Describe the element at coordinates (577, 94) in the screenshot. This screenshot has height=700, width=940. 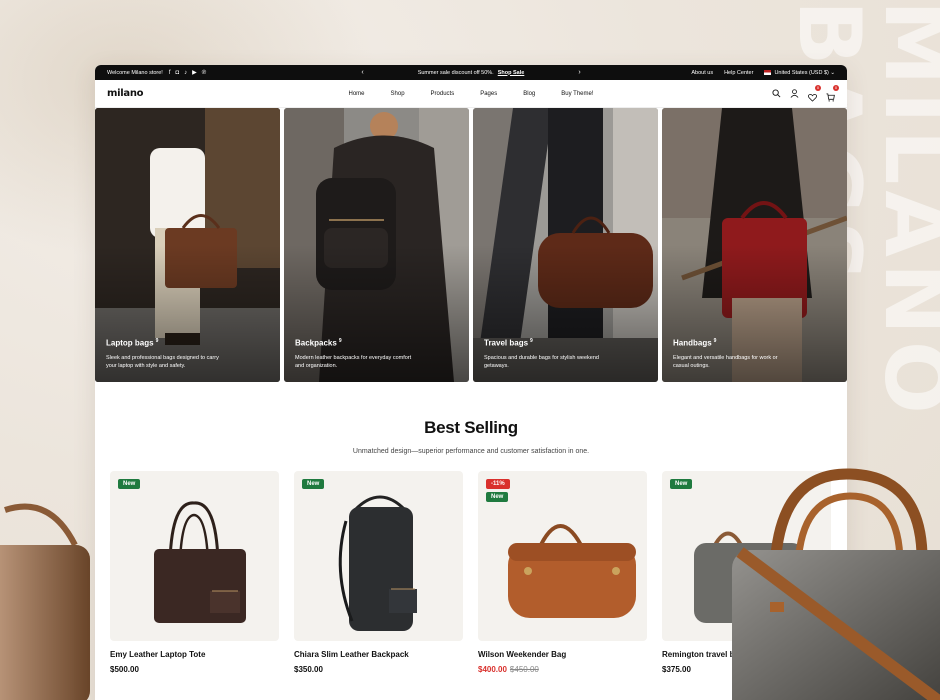
I see `nav-buy-theme: Buy Theme!` at that location.